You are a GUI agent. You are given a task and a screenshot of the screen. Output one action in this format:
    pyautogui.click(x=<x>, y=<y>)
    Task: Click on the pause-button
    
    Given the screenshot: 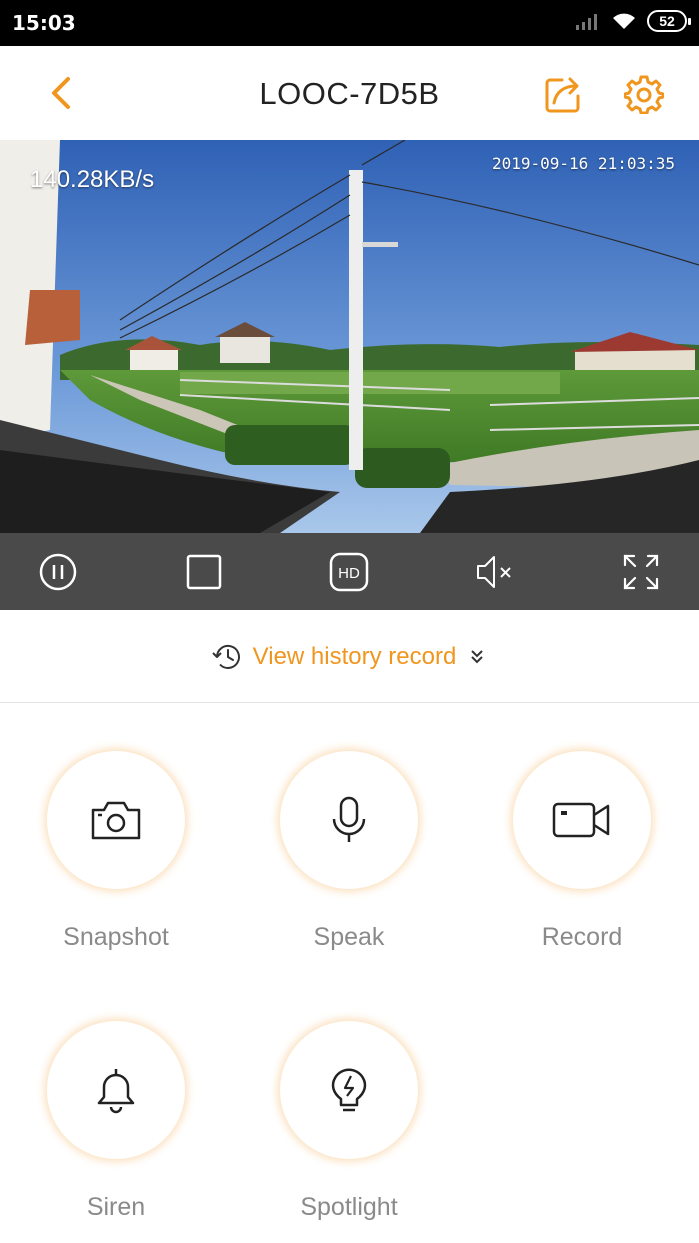 What is the action you would take?
    pyautogui.click(x=58, y=572)
    